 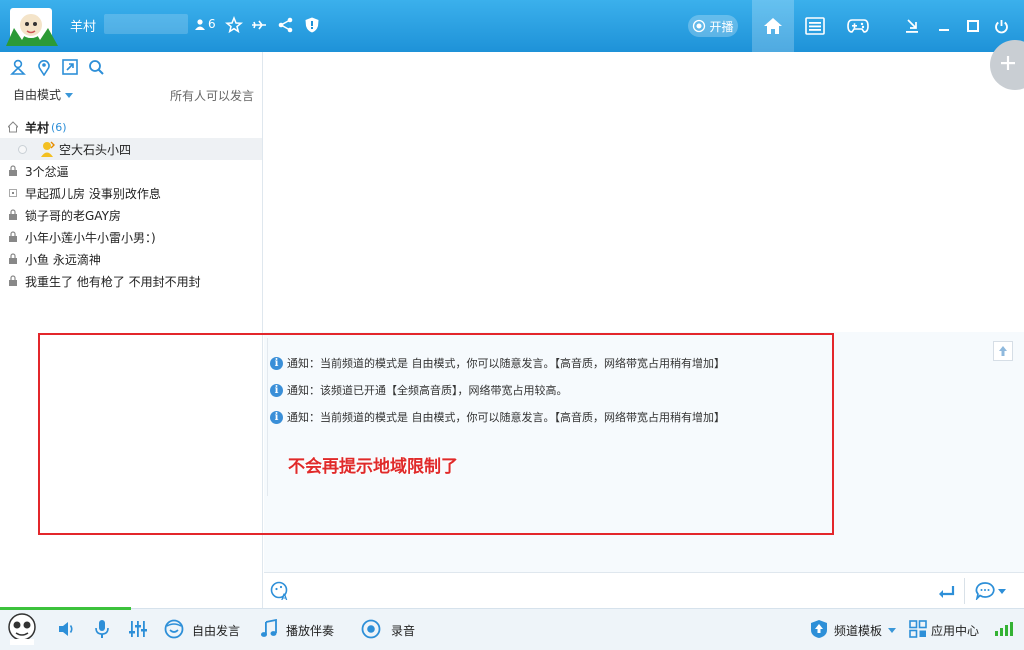 I want to click on broadcast-icon, so click(x=699, y=26).